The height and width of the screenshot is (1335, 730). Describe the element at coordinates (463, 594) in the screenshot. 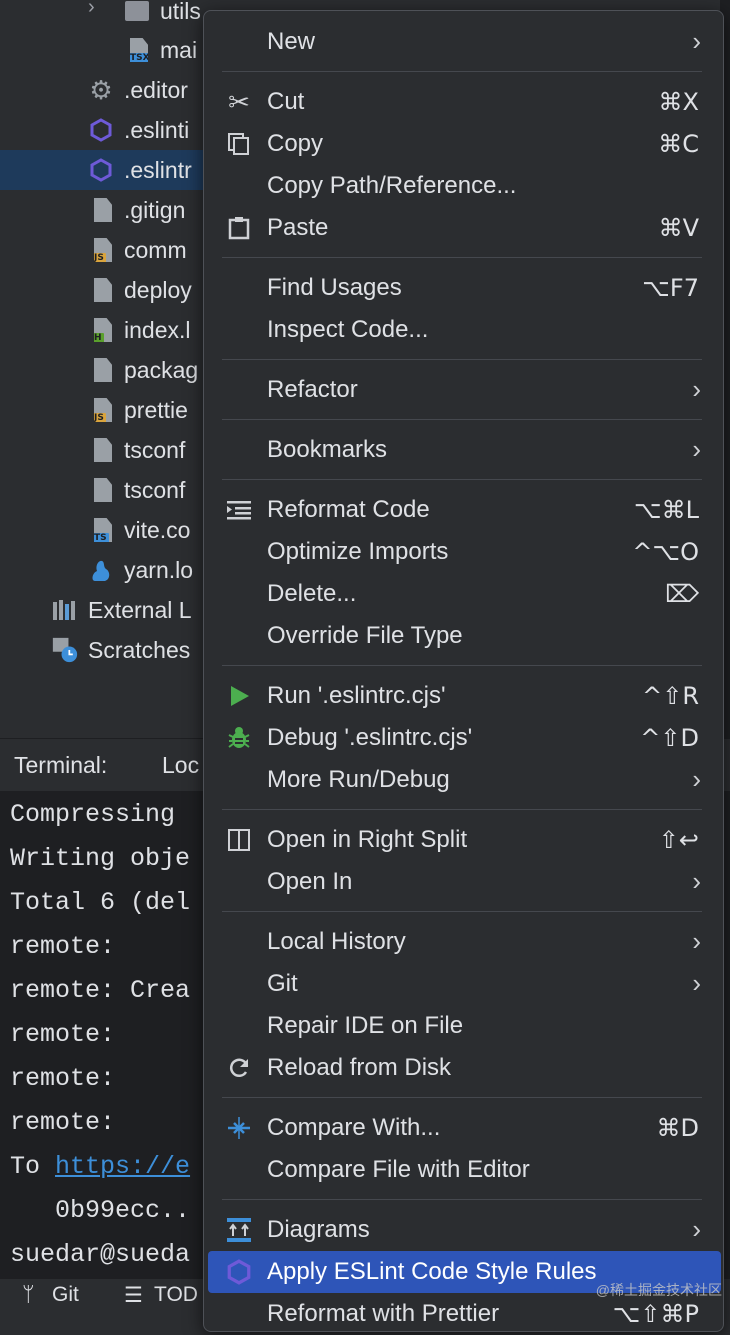

I see `menu-item-delete: Delete... ⌦` at that location.